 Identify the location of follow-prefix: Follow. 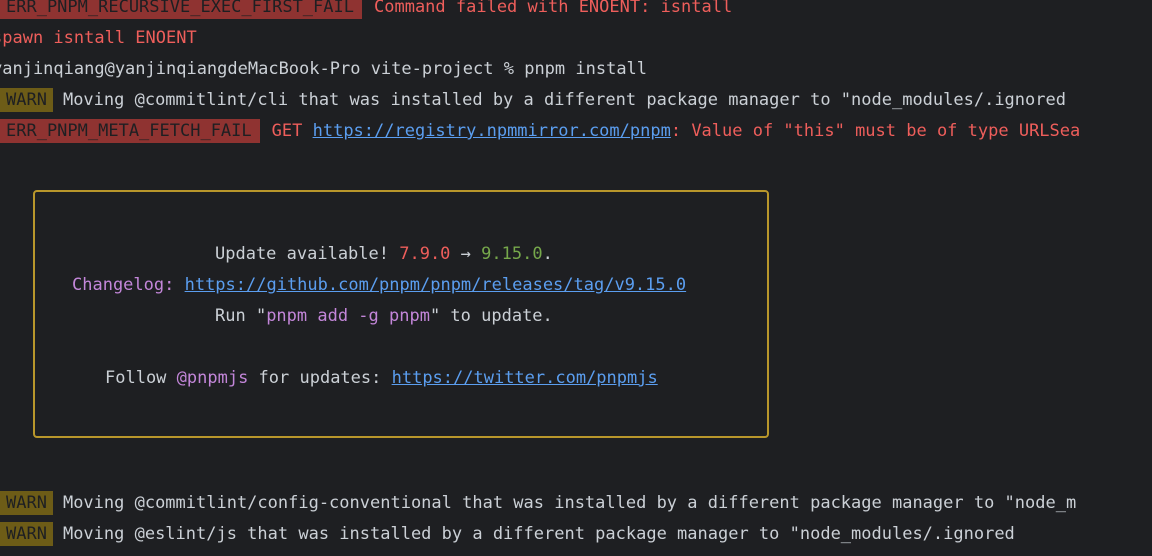
(141, 378).